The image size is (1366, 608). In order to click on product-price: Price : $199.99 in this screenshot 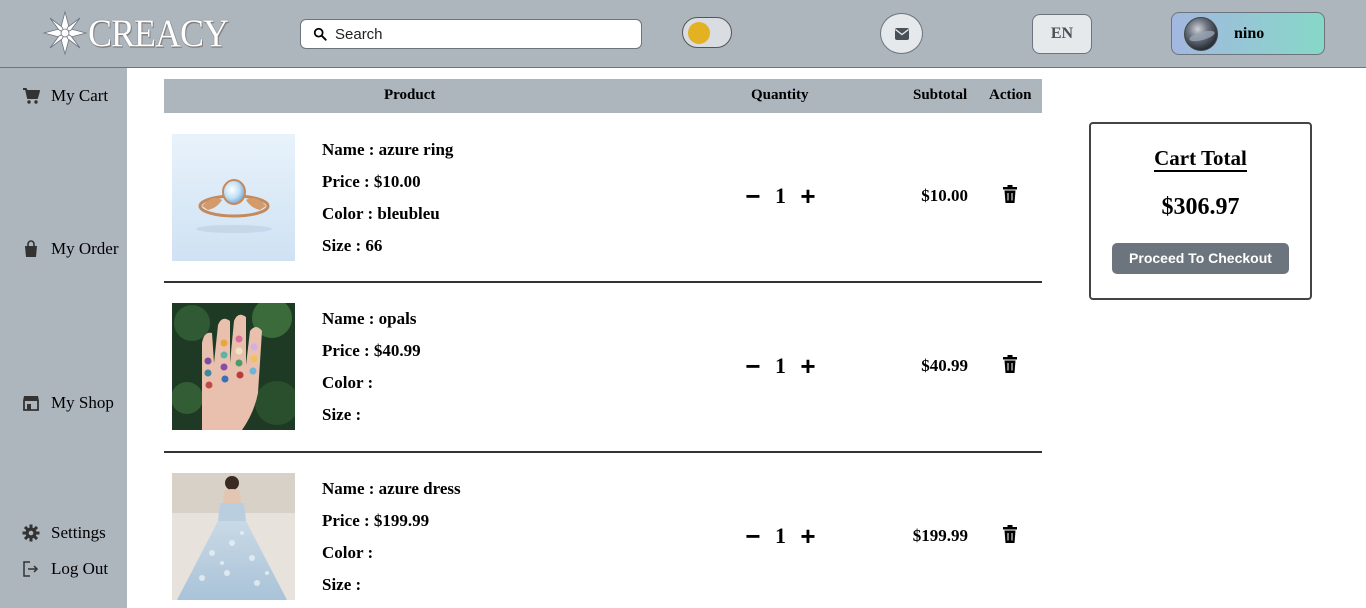, I will do `click(376, 520)`.